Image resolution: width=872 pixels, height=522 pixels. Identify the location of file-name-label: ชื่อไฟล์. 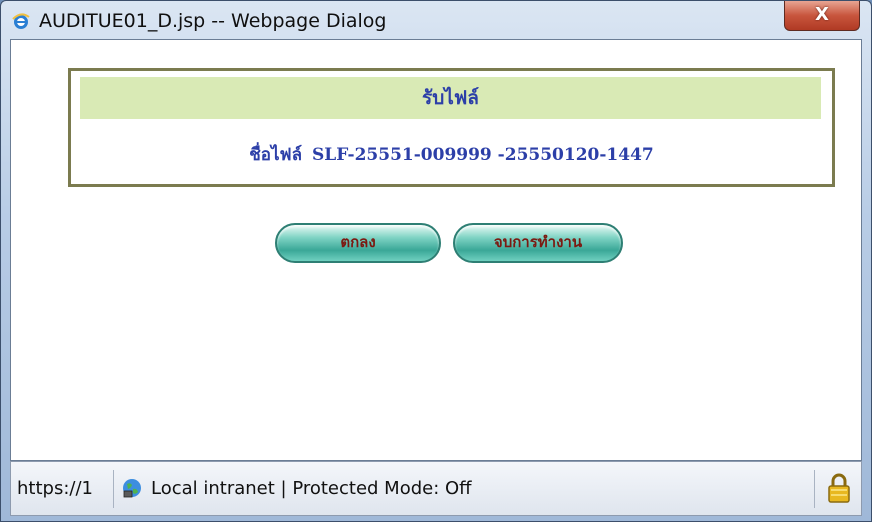
(275, 155).